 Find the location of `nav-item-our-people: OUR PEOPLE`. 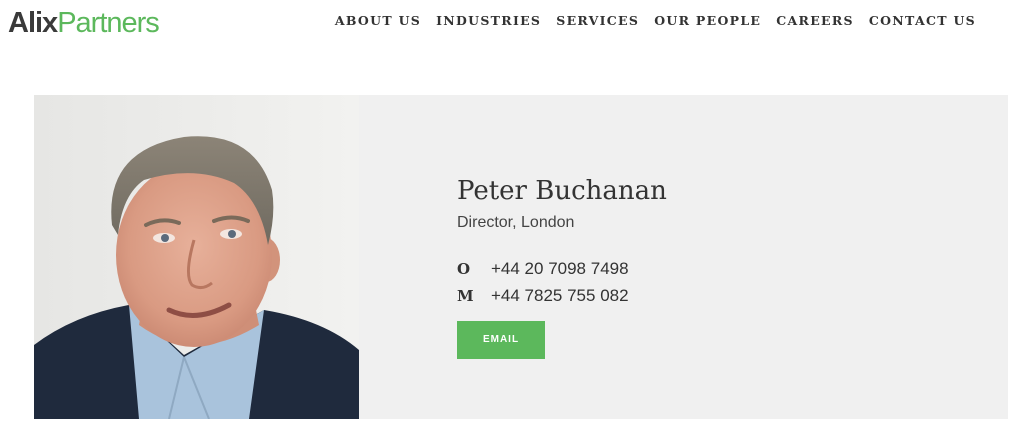

nav-item-our-people: OUR PEOPLE is located at coordinates (707, 21).